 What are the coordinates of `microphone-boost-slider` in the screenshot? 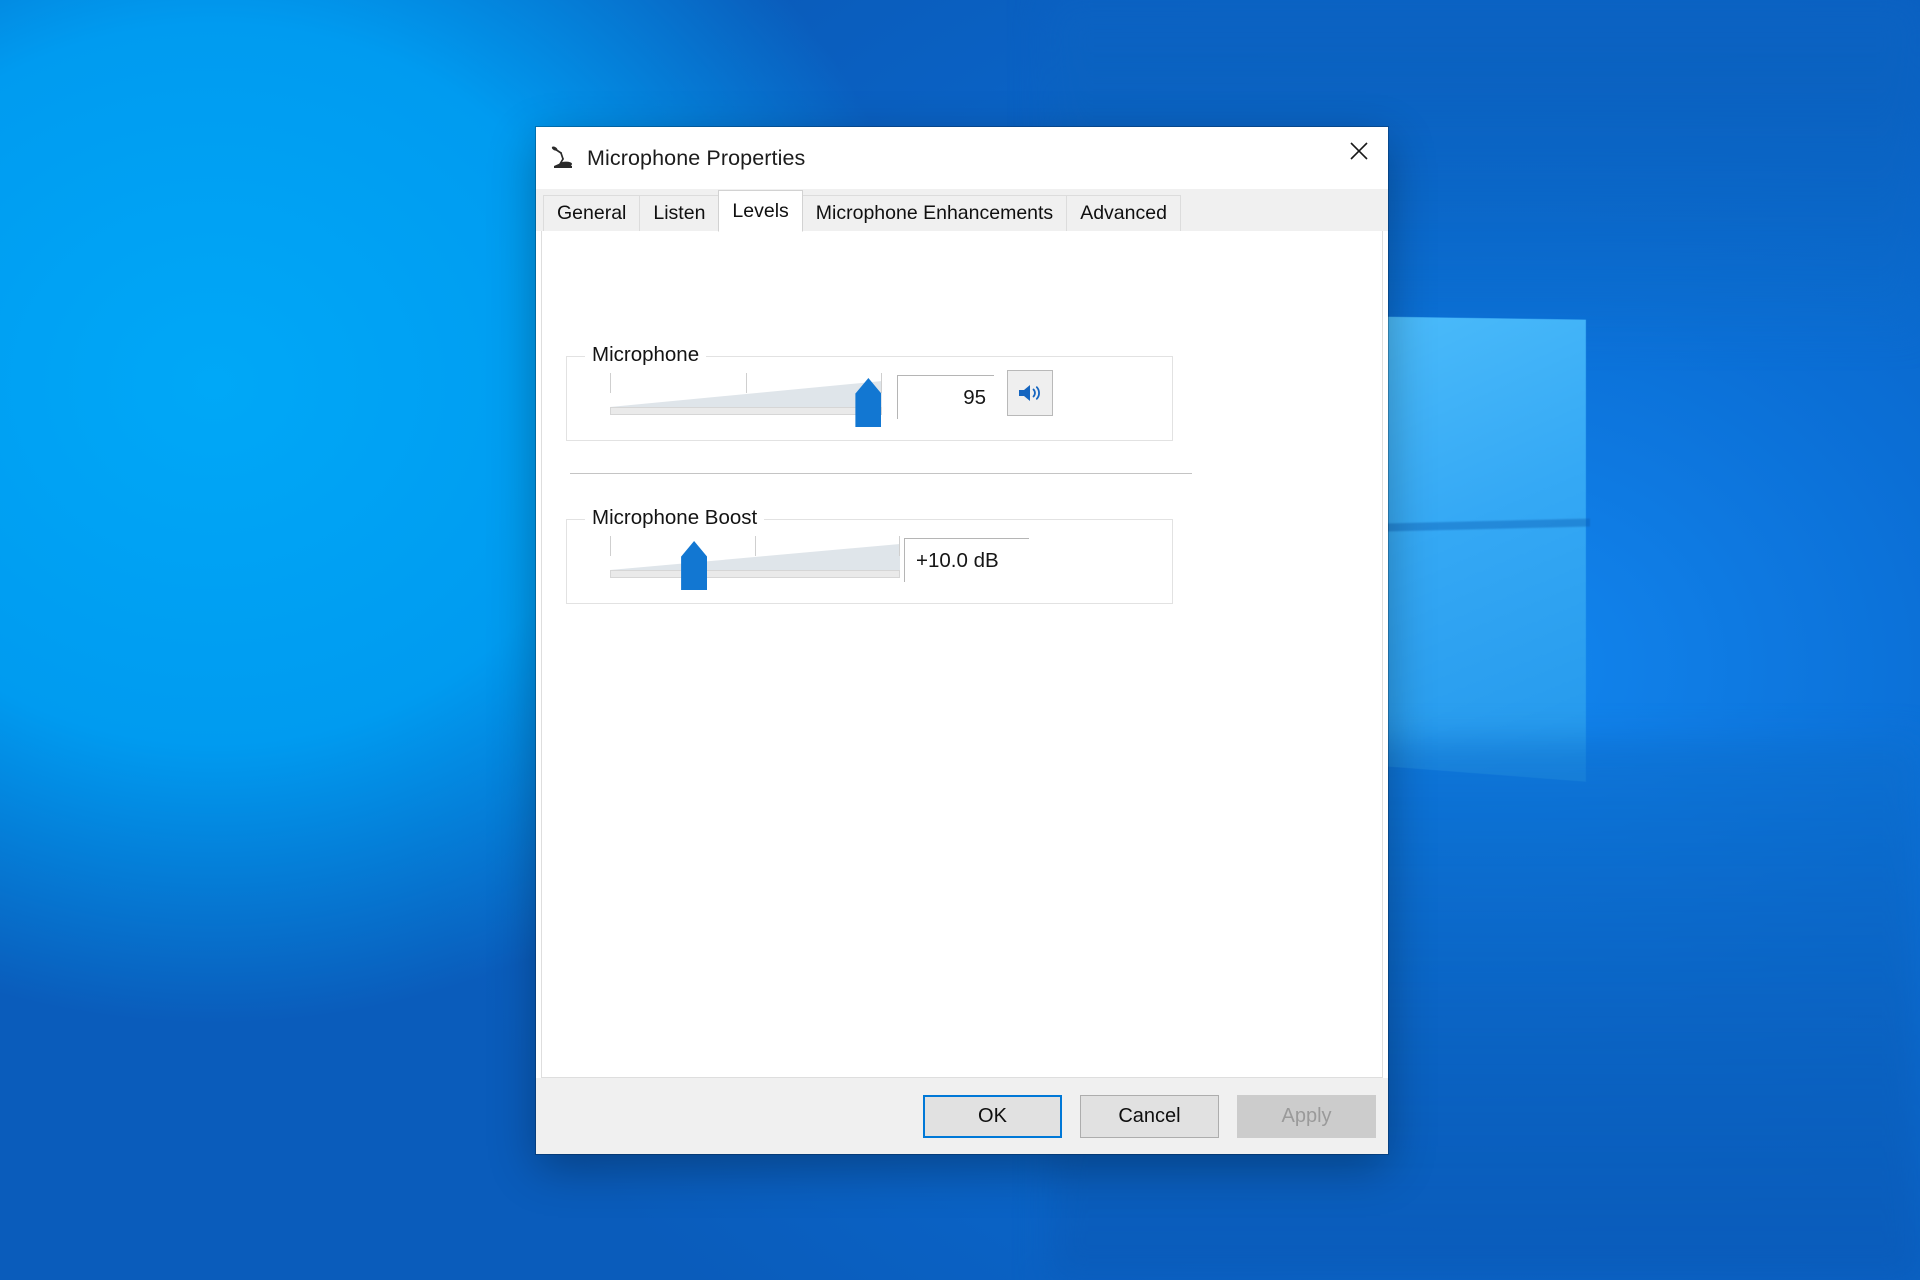 It's located at (755, 562).